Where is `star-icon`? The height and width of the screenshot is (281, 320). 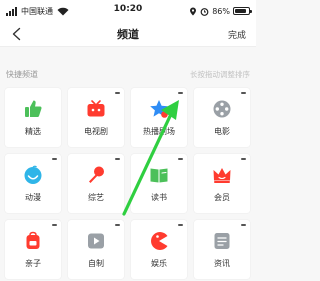 star-icon is located at coordinates (159, 109).